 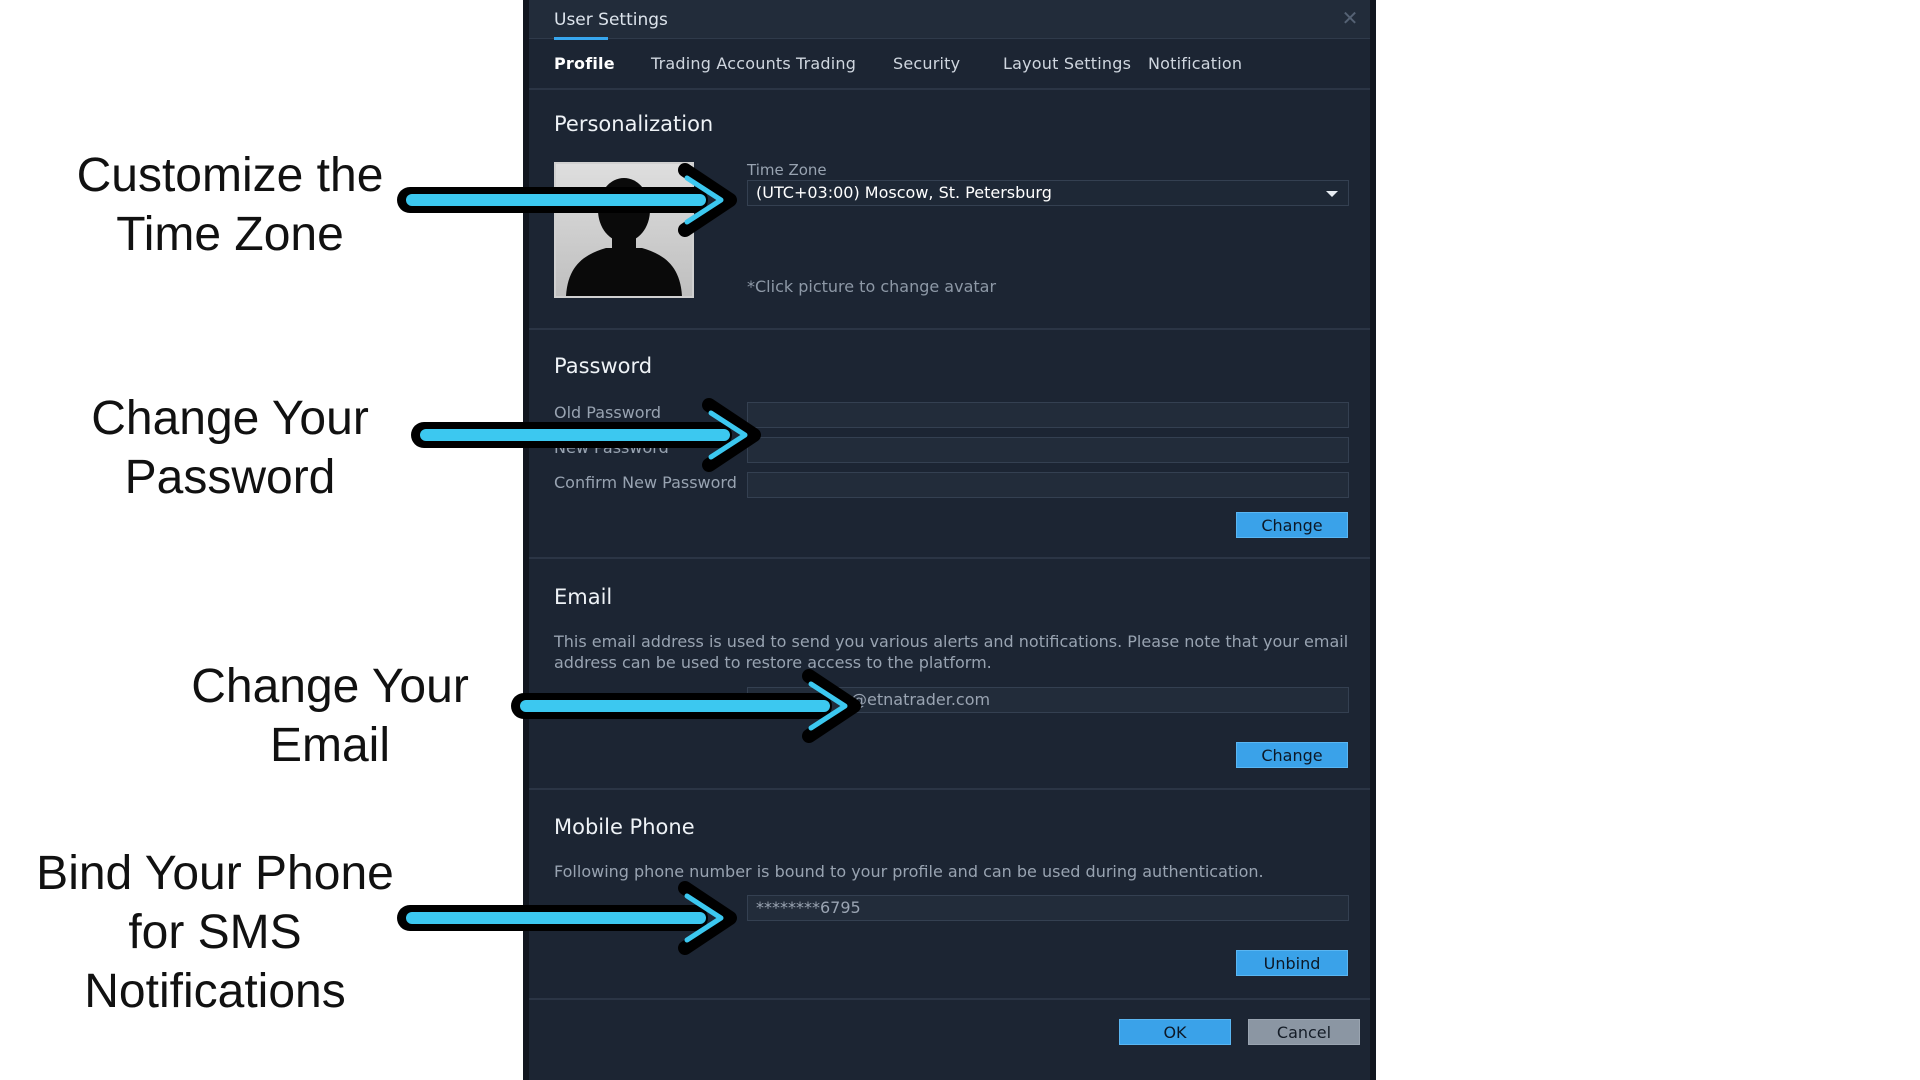 What do you see at coordinates (926, 63) in the screenshot?
I see `tab-security: Security` at bounding box center [926, 63].